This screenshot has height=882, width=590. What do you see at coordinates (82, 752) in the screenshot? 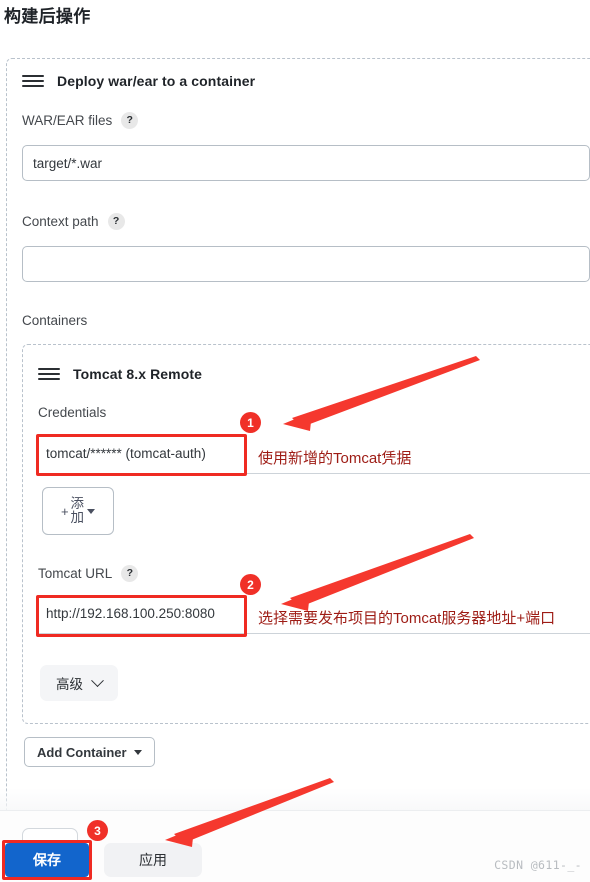
I see `add-container-label: Add Container` at bounding box center [82, 752].